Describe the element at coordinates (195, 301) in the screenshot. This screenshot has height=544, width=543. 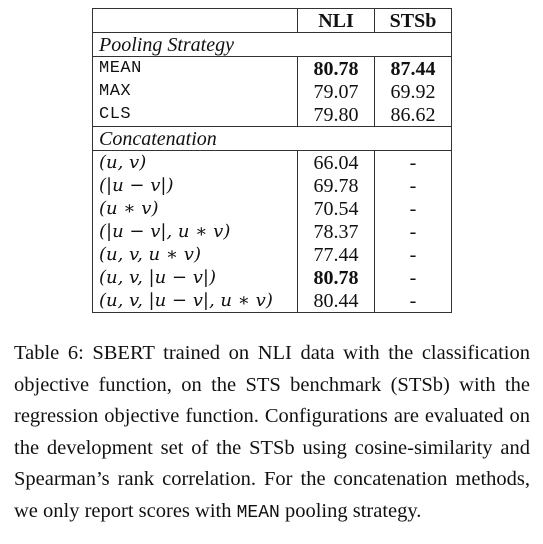
I see `row-label: (u, v, |u − v|, u ∗ v)` at that location.